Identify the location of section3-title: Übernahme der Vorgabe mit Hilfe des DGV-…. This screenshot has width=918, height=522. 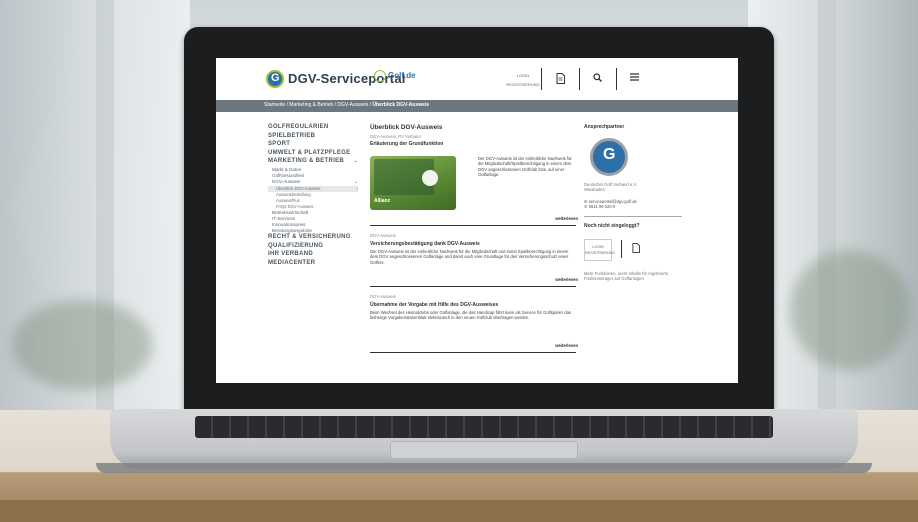
(473, 305).